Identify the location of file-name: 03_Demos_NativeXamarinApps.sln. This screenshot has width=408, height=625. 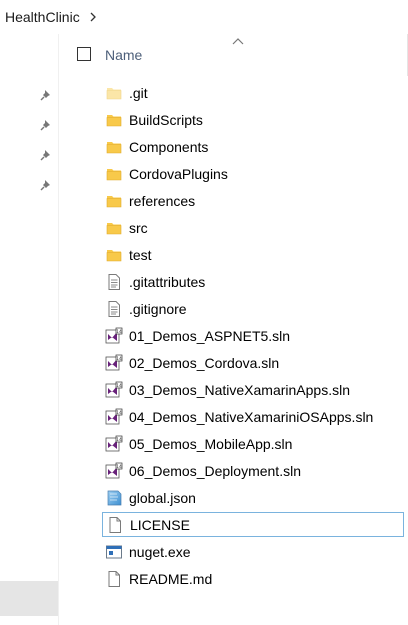
(239, 389).